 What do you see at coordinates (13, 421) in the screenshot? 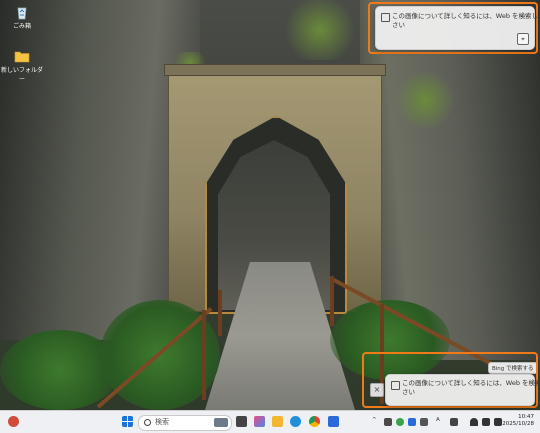
I see `widgets-icon` at bounding box center [13, 421].